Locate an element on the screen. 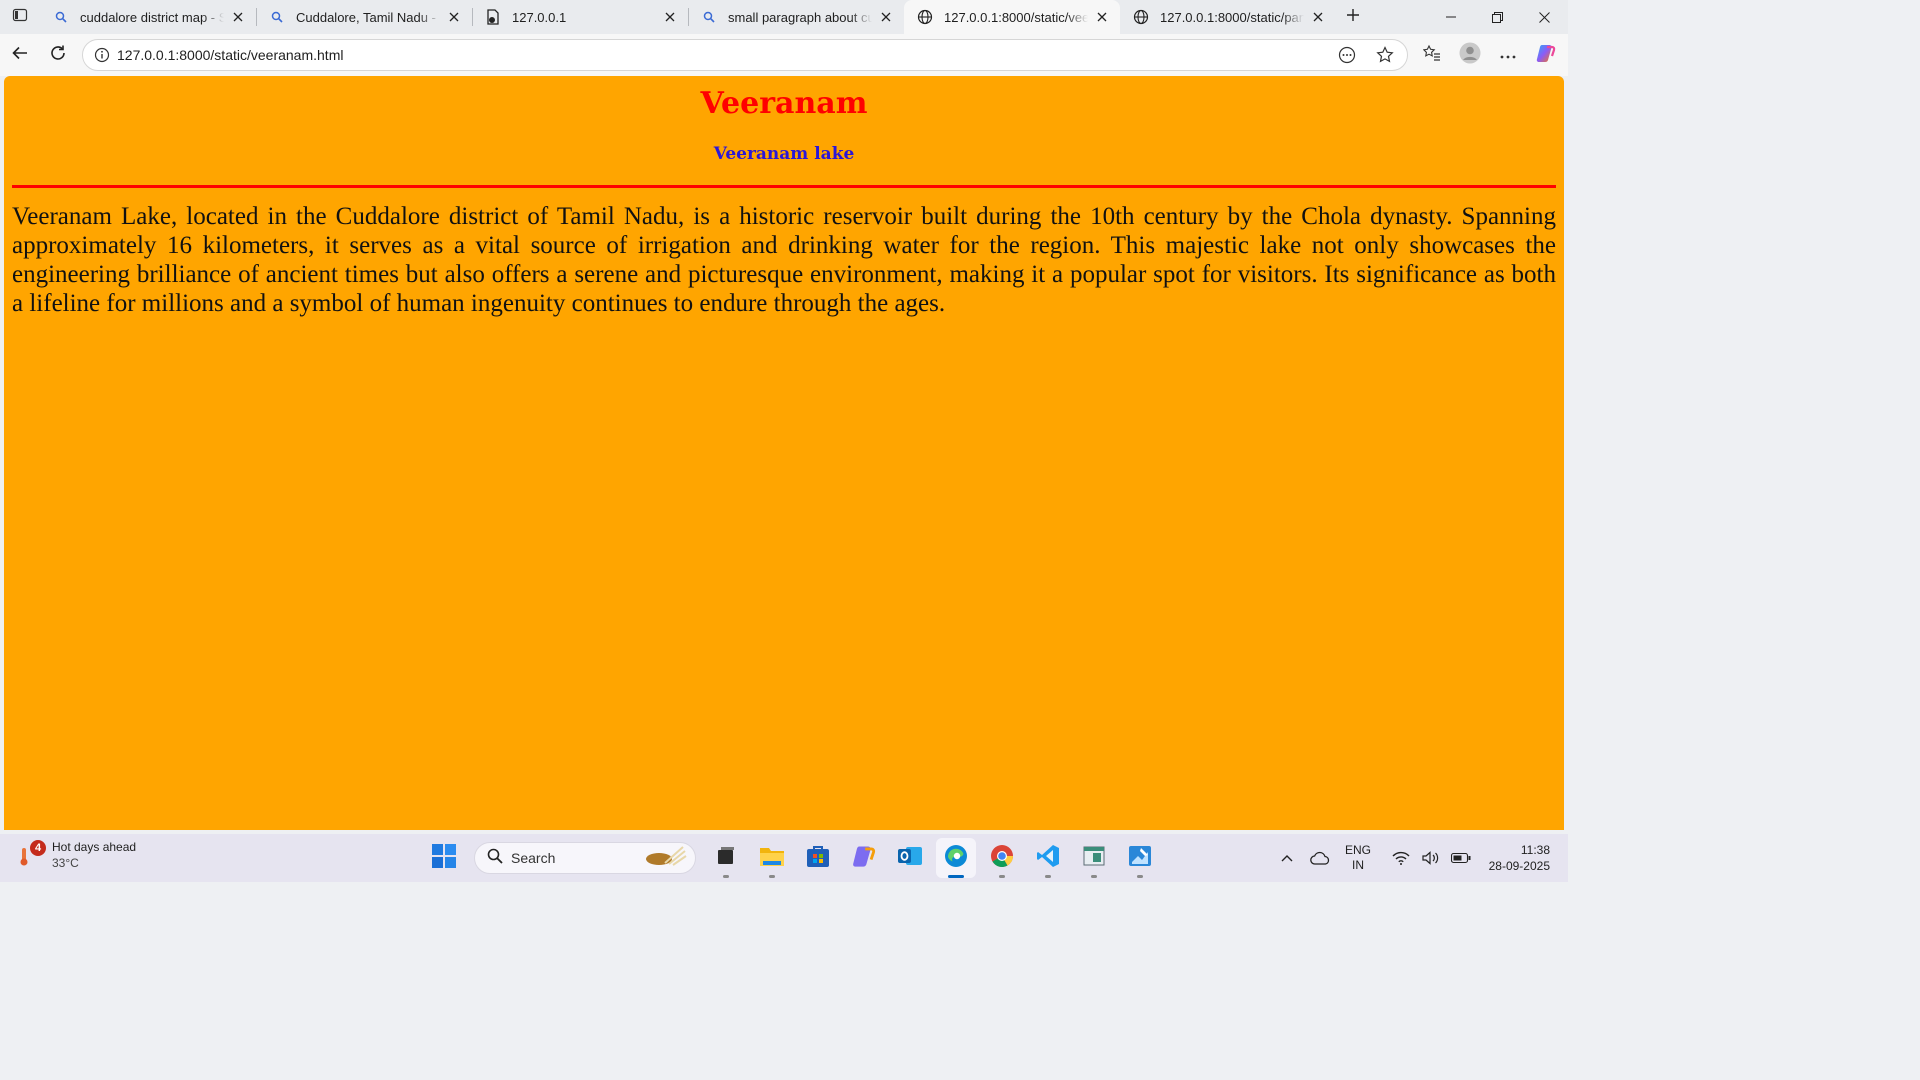 The width and height of the screenshot is (1920, 1080). start-button is located at coordinates (444, 858).